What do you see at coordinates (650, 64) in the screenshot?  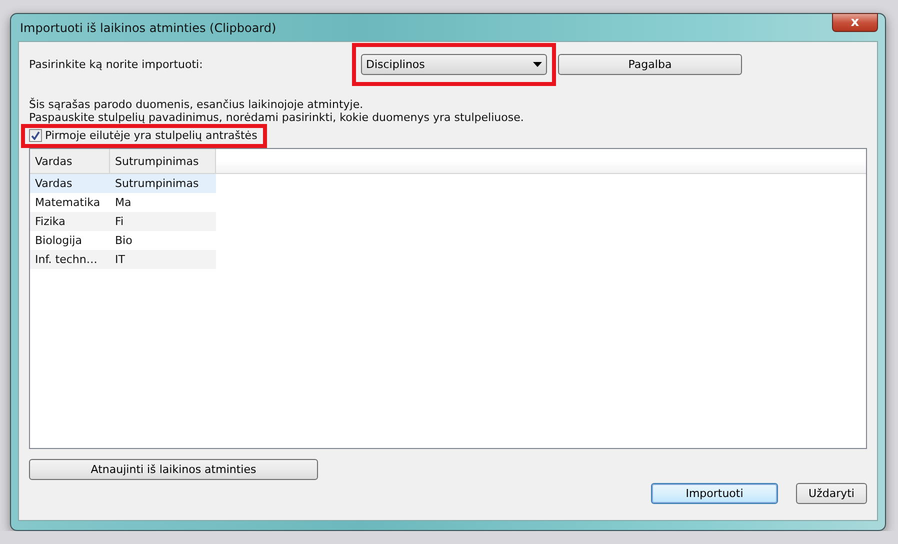 I see `help-button: Pagalba` at bounding box center [650, 64].